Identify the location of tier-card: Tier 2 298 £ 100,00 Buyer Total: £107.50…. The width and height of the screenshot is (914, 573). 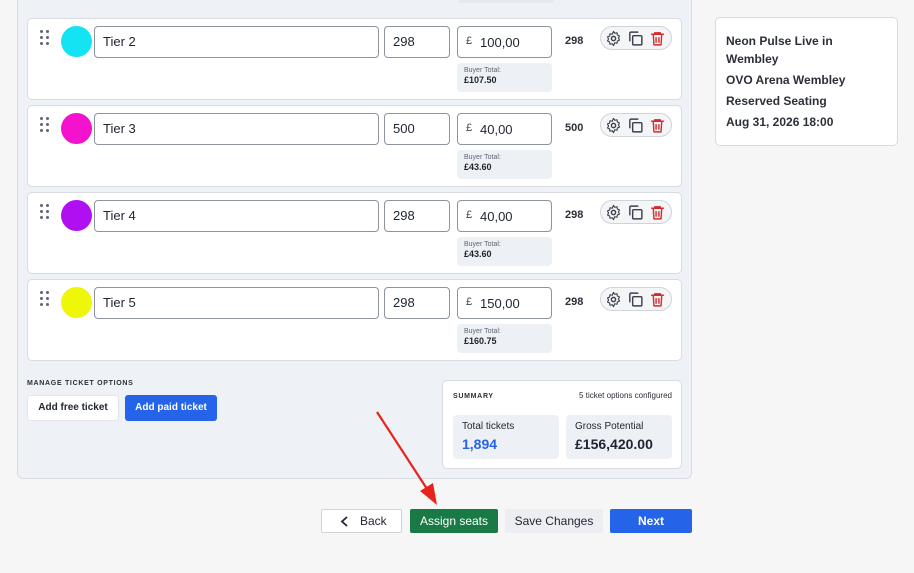
(354, 59).